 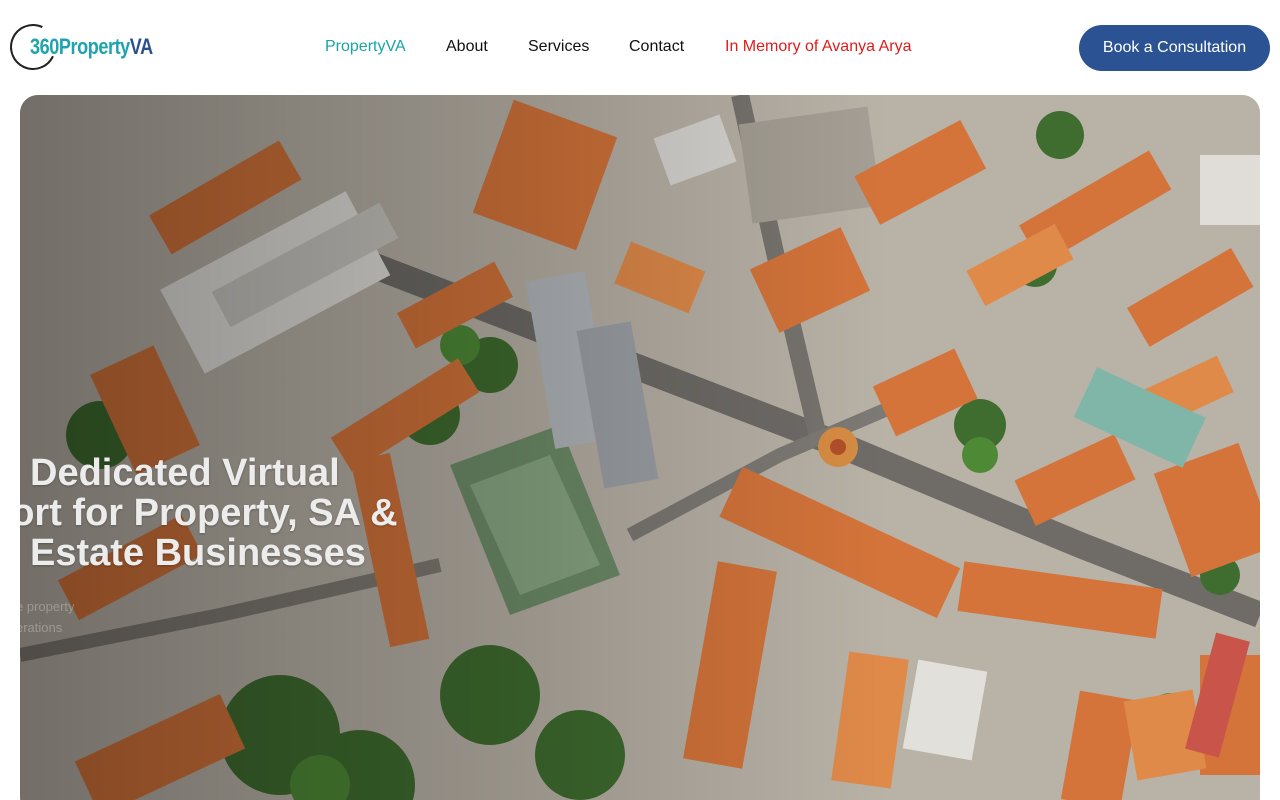 I want to click on headline-line-2: port for Property, SA &, so click(x=209, y=513).